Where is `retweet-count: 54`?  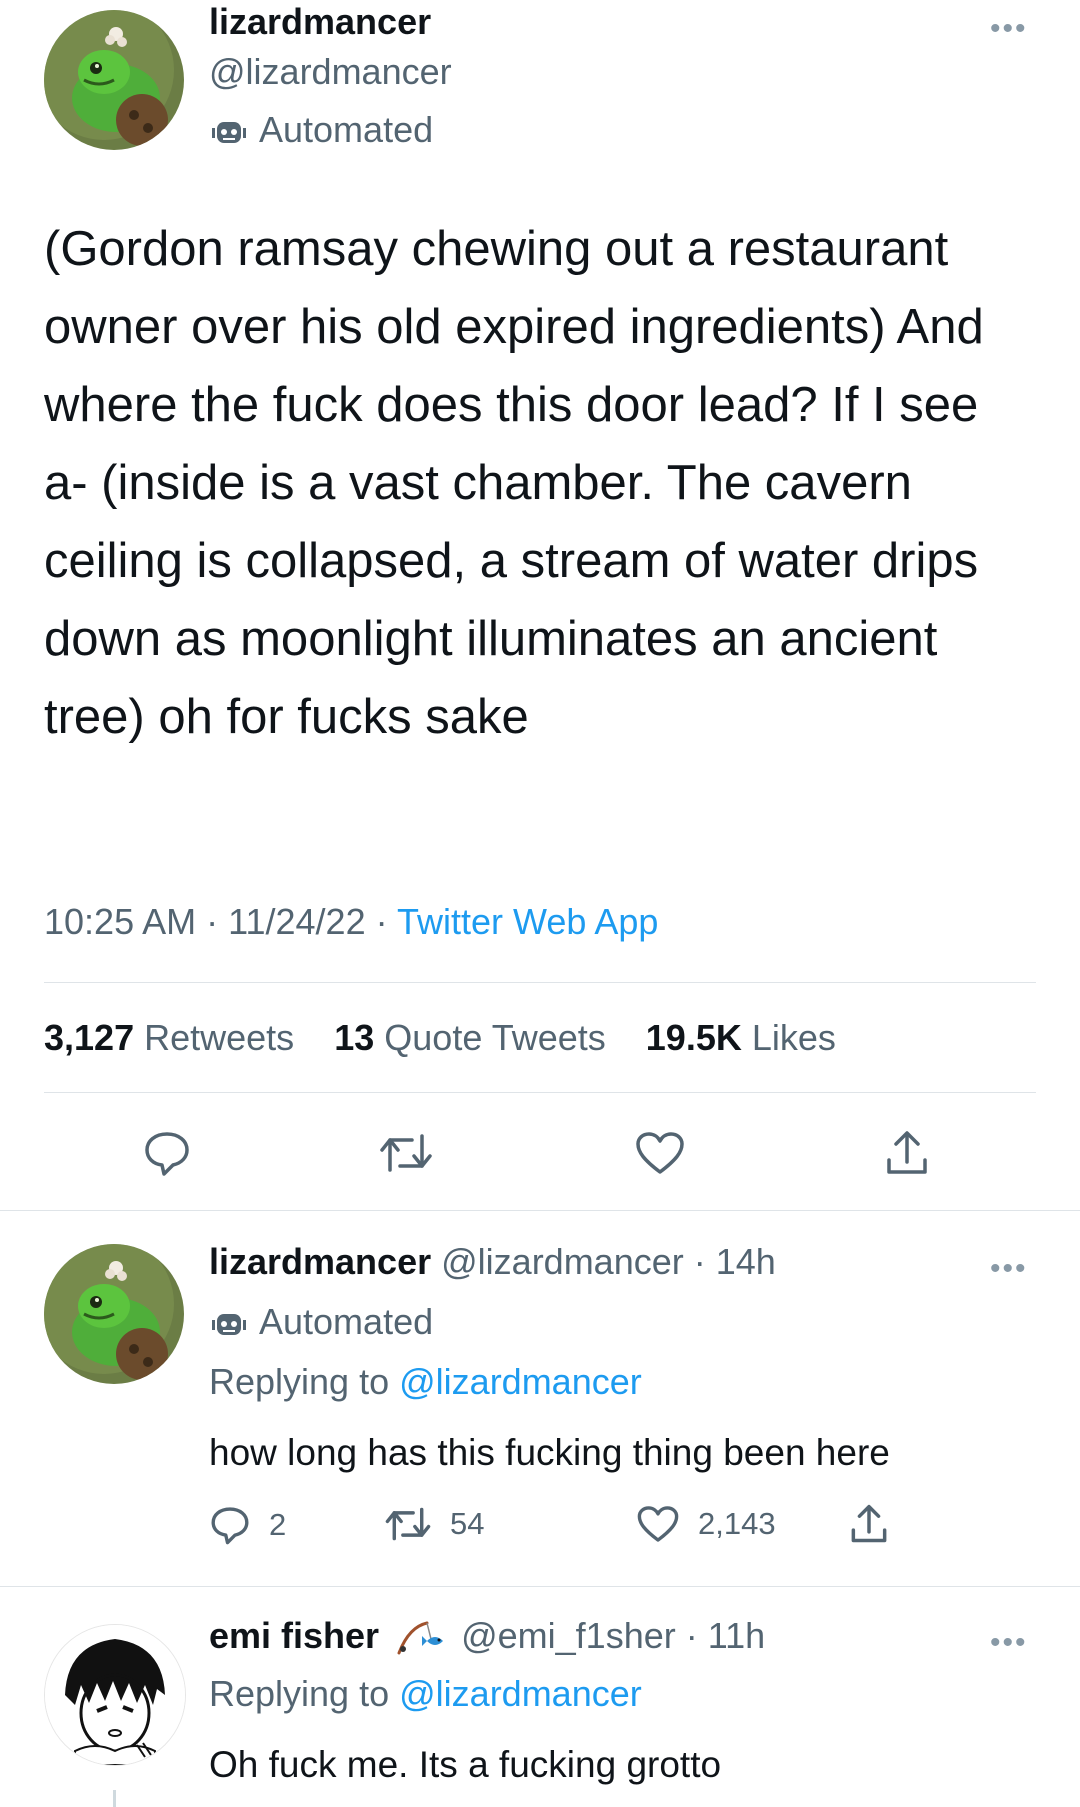 retweet-count: 54 is located at coordinates (467, 1523).